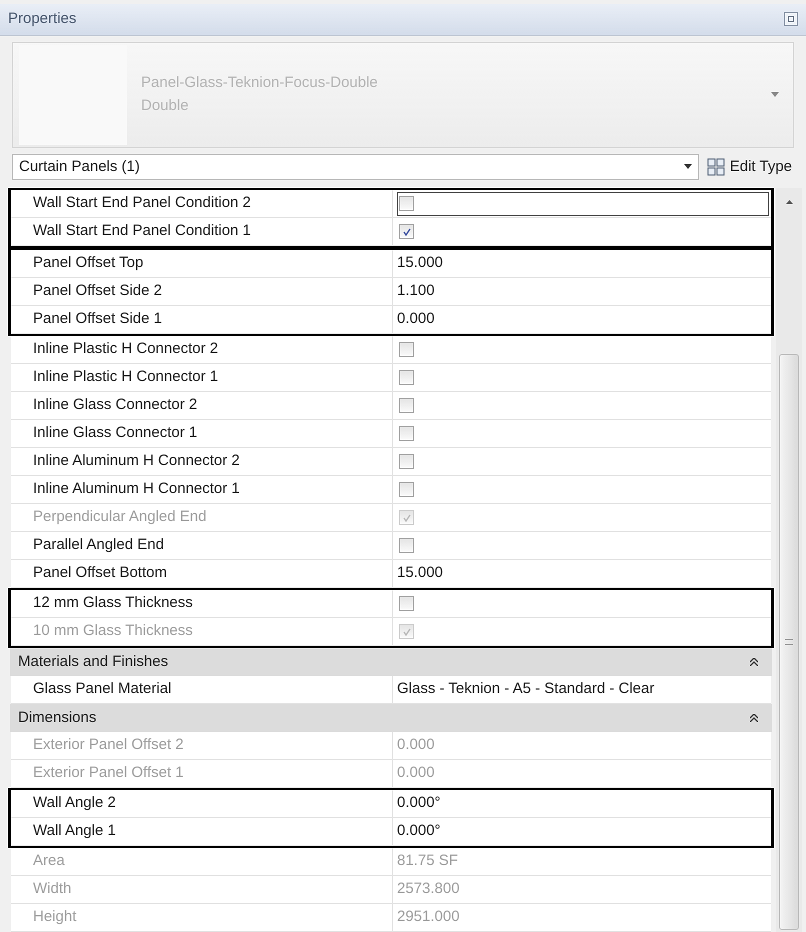 The image size is (806, 932). What do you see at coordinates (42, 19) in the screenshot?
I see `panel-title: Properties` at bounding box center [42, 19].